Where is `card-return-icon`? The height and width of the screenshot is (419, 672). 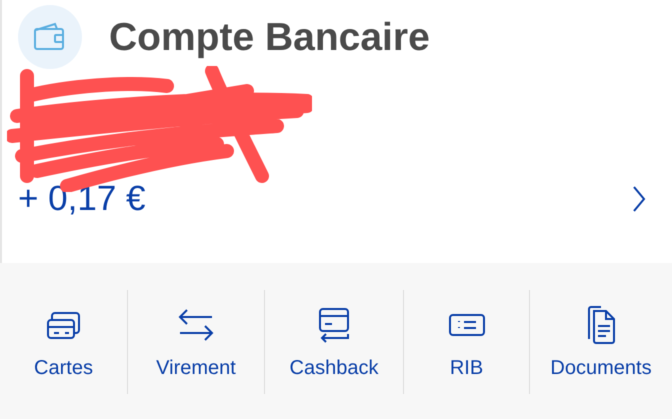
card-return-icon is located at coordinates (334, 325).